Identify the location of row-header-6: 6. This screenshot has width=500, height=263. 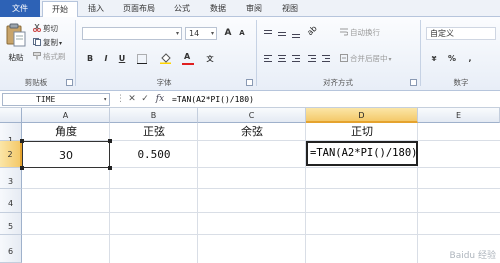
(11, 249).